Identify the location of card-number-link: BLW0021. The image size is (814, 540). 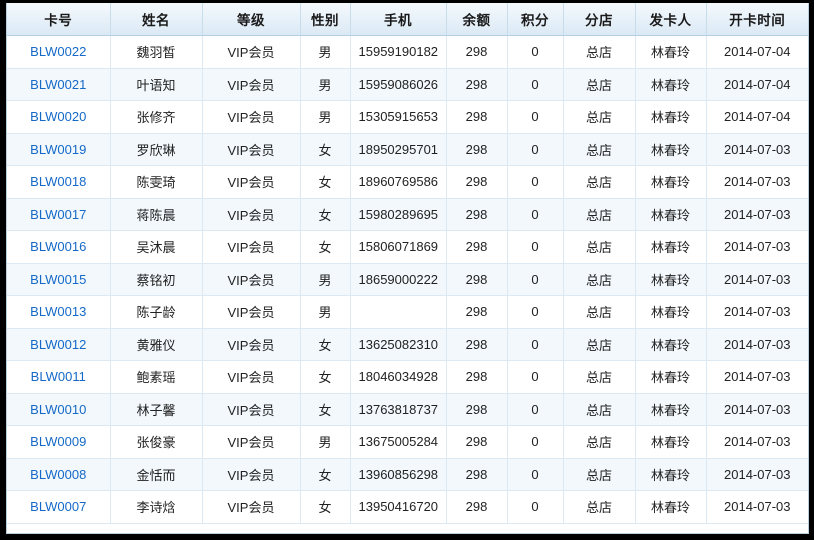
(58, 84).